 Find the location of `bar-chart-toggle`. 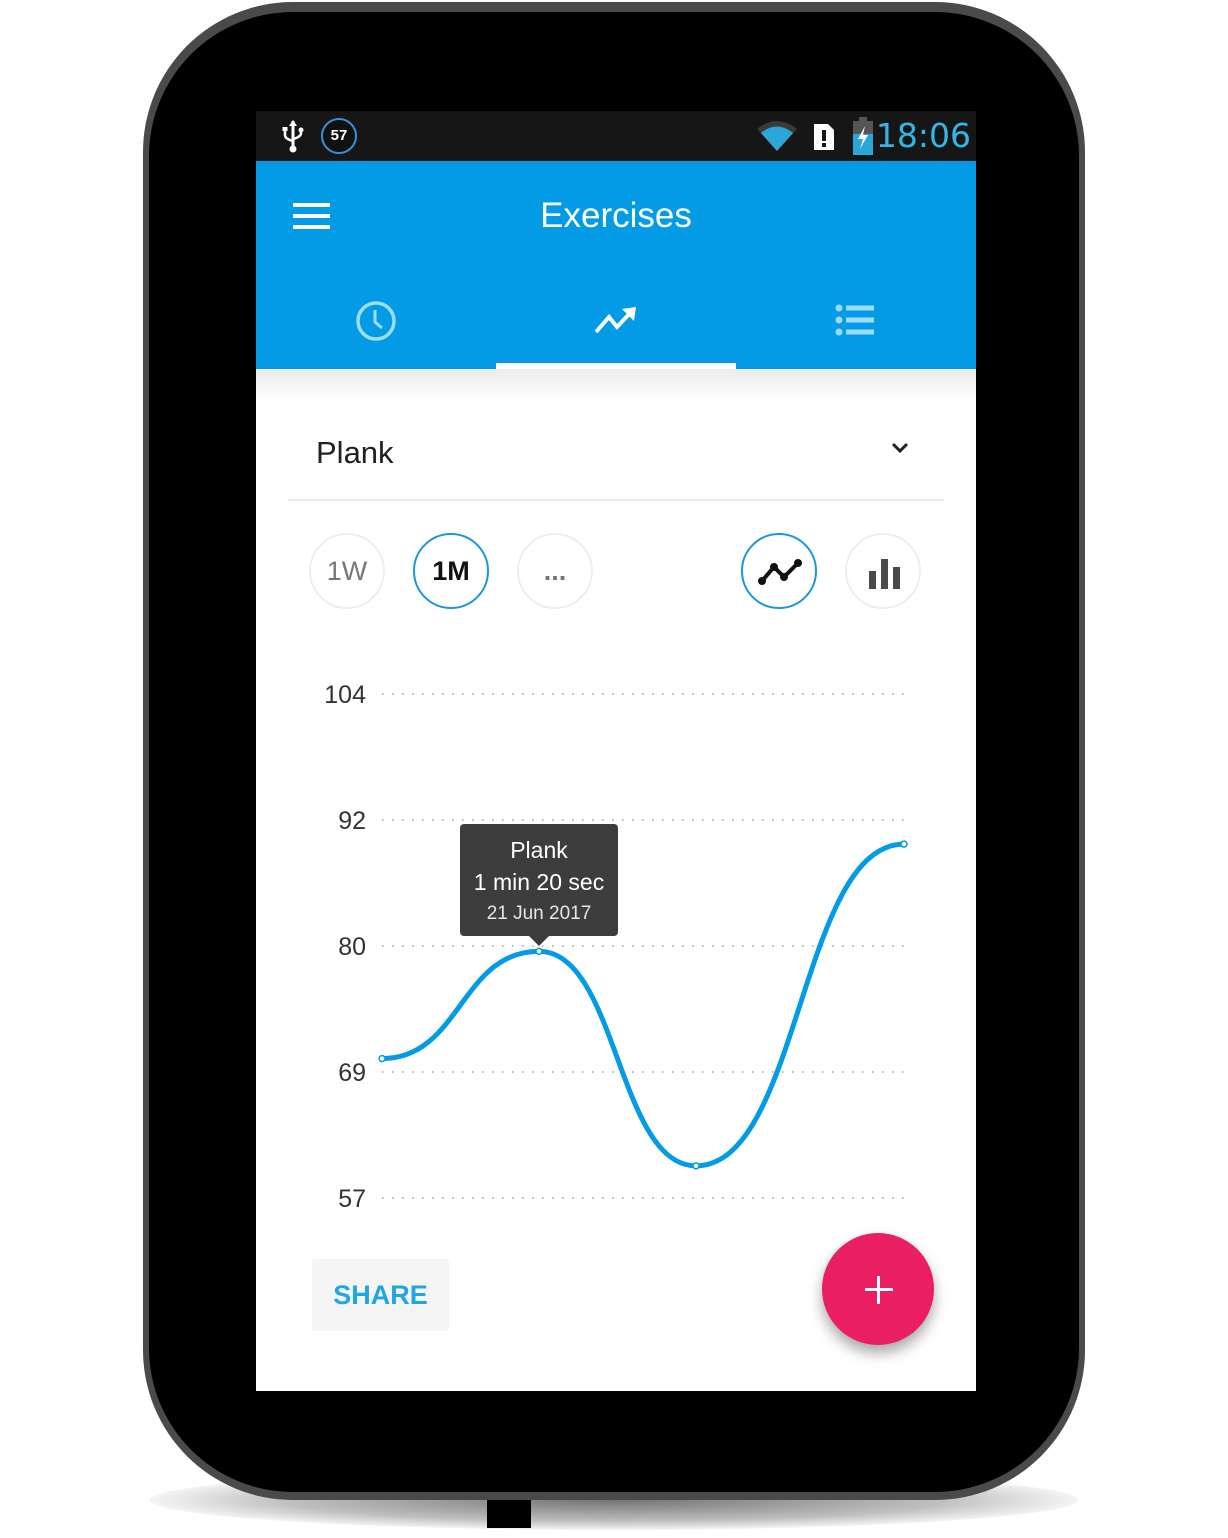

bar-chart-toggle is located at coordinates (883, 571).